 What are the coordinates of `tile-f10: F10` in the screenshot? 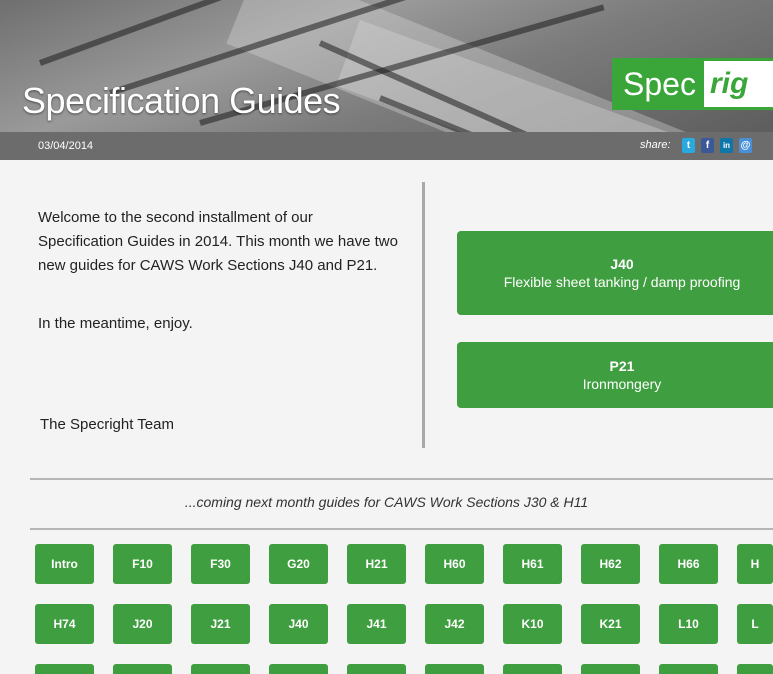 It's located at (142, 564).